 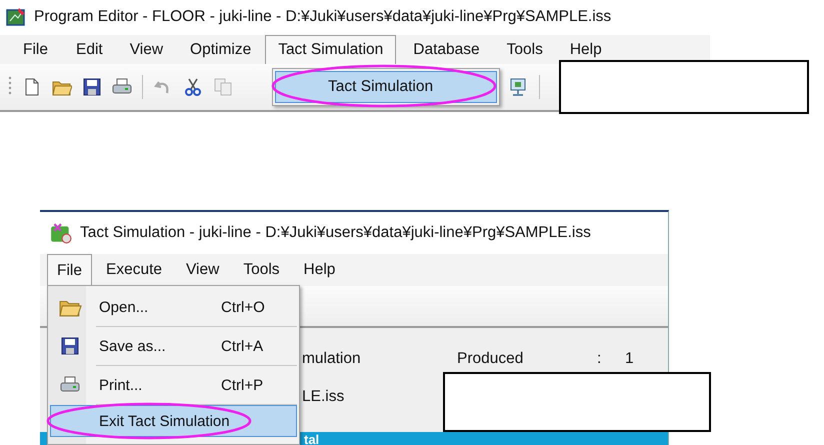 What do you see at coordinates (446, 50) in the screenshot?
I see `menu-item: Database` at bounding box center [446, 50].